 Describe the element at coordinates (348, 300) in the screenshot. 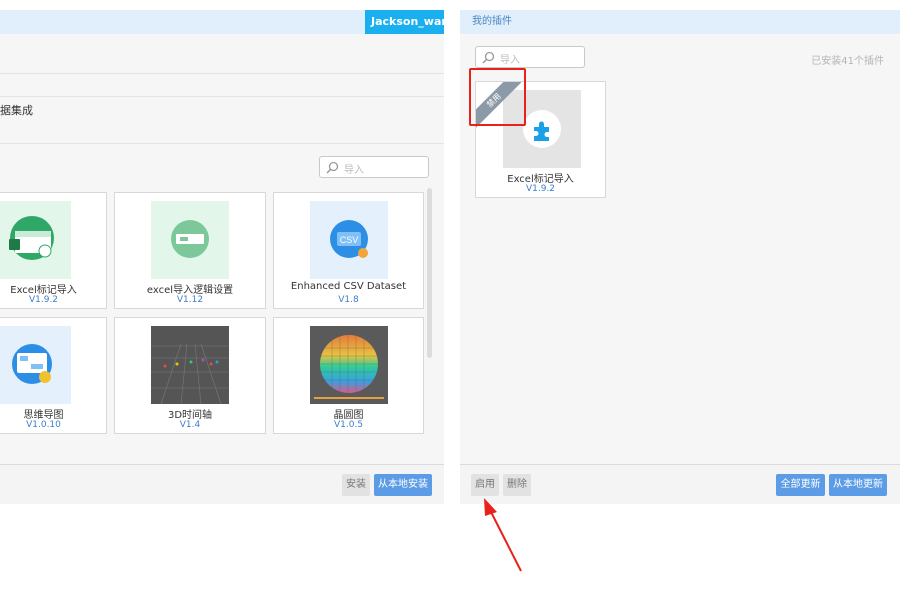

I see `plugin-version: V1.8` at that location.